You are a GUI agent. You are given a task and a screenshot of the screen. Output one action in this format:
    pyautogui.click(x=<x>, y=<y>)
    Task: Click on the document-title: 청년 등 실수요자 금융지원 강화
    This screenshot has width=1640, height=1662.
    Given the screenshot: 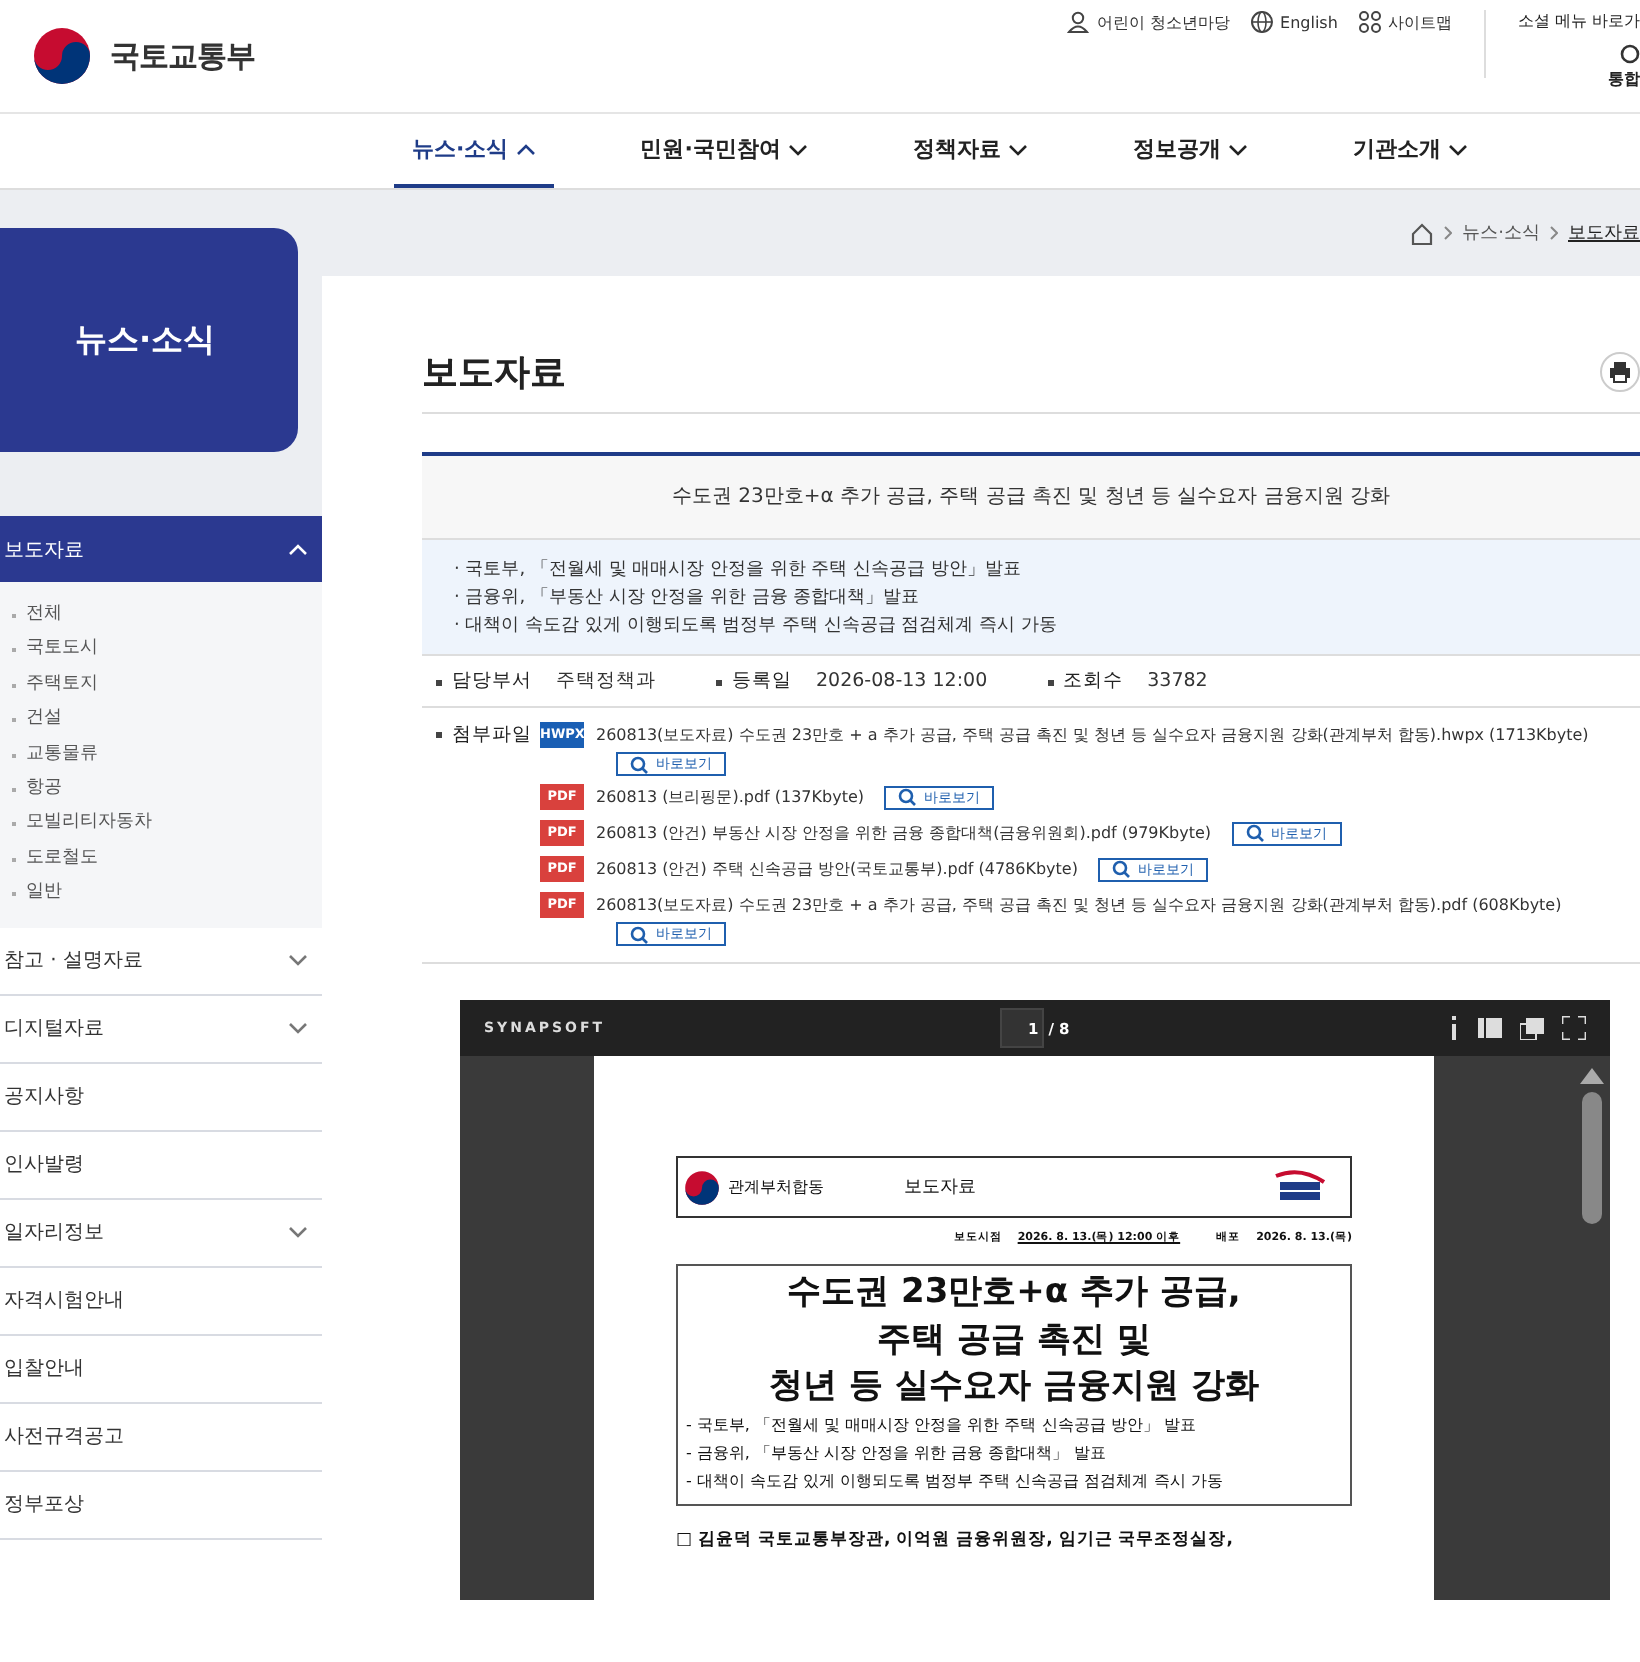 What is the action you would take?
    pyautogui.click(x=1014, y=1387)
    